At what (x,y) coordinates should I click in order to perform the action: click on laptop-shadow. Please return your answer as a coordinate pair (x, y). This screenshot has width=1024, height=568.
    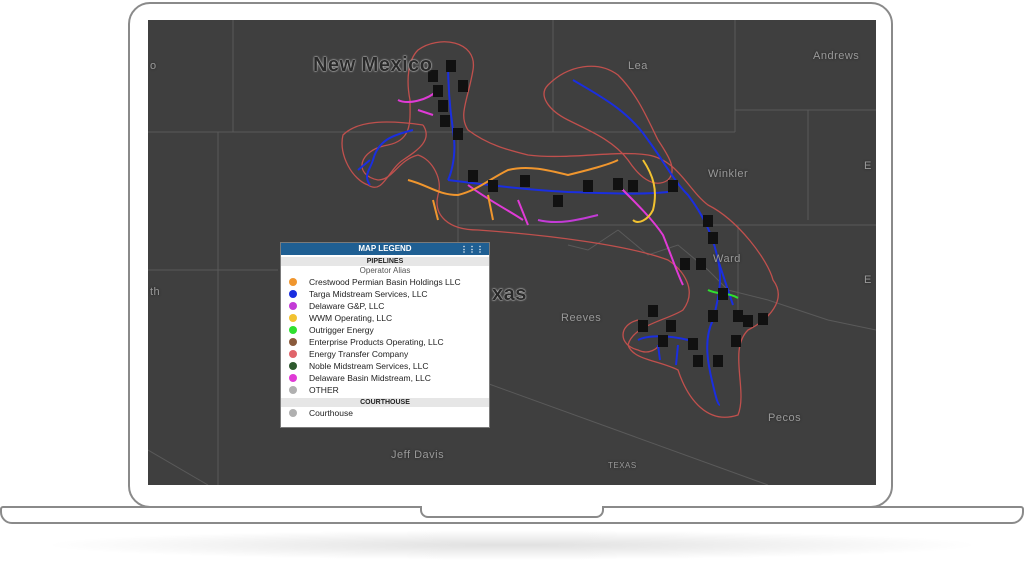
    Looking at the image, I should click on (512, 545).